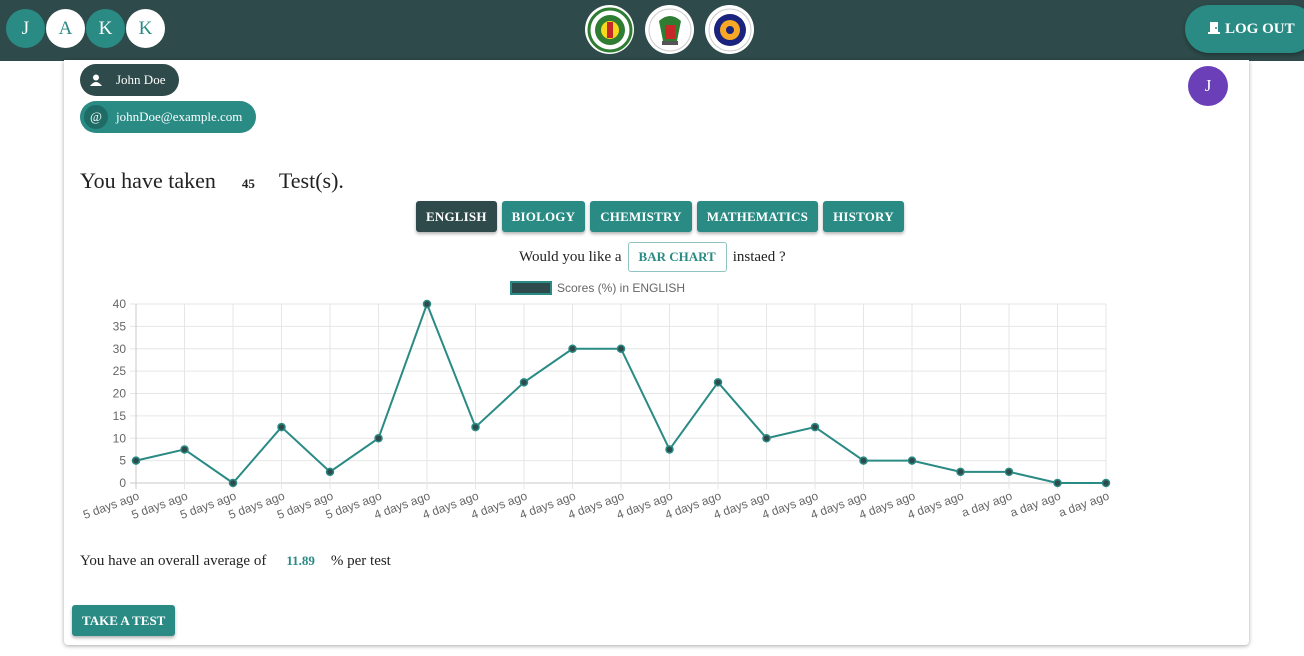  I want to click on y-tick-label: 35, so click(120, 326).